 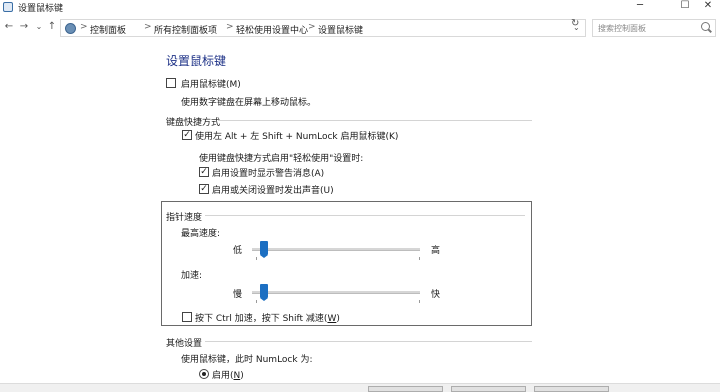 I want to click on show-warning-checkbox: ✓, so click(x=204, y=172).